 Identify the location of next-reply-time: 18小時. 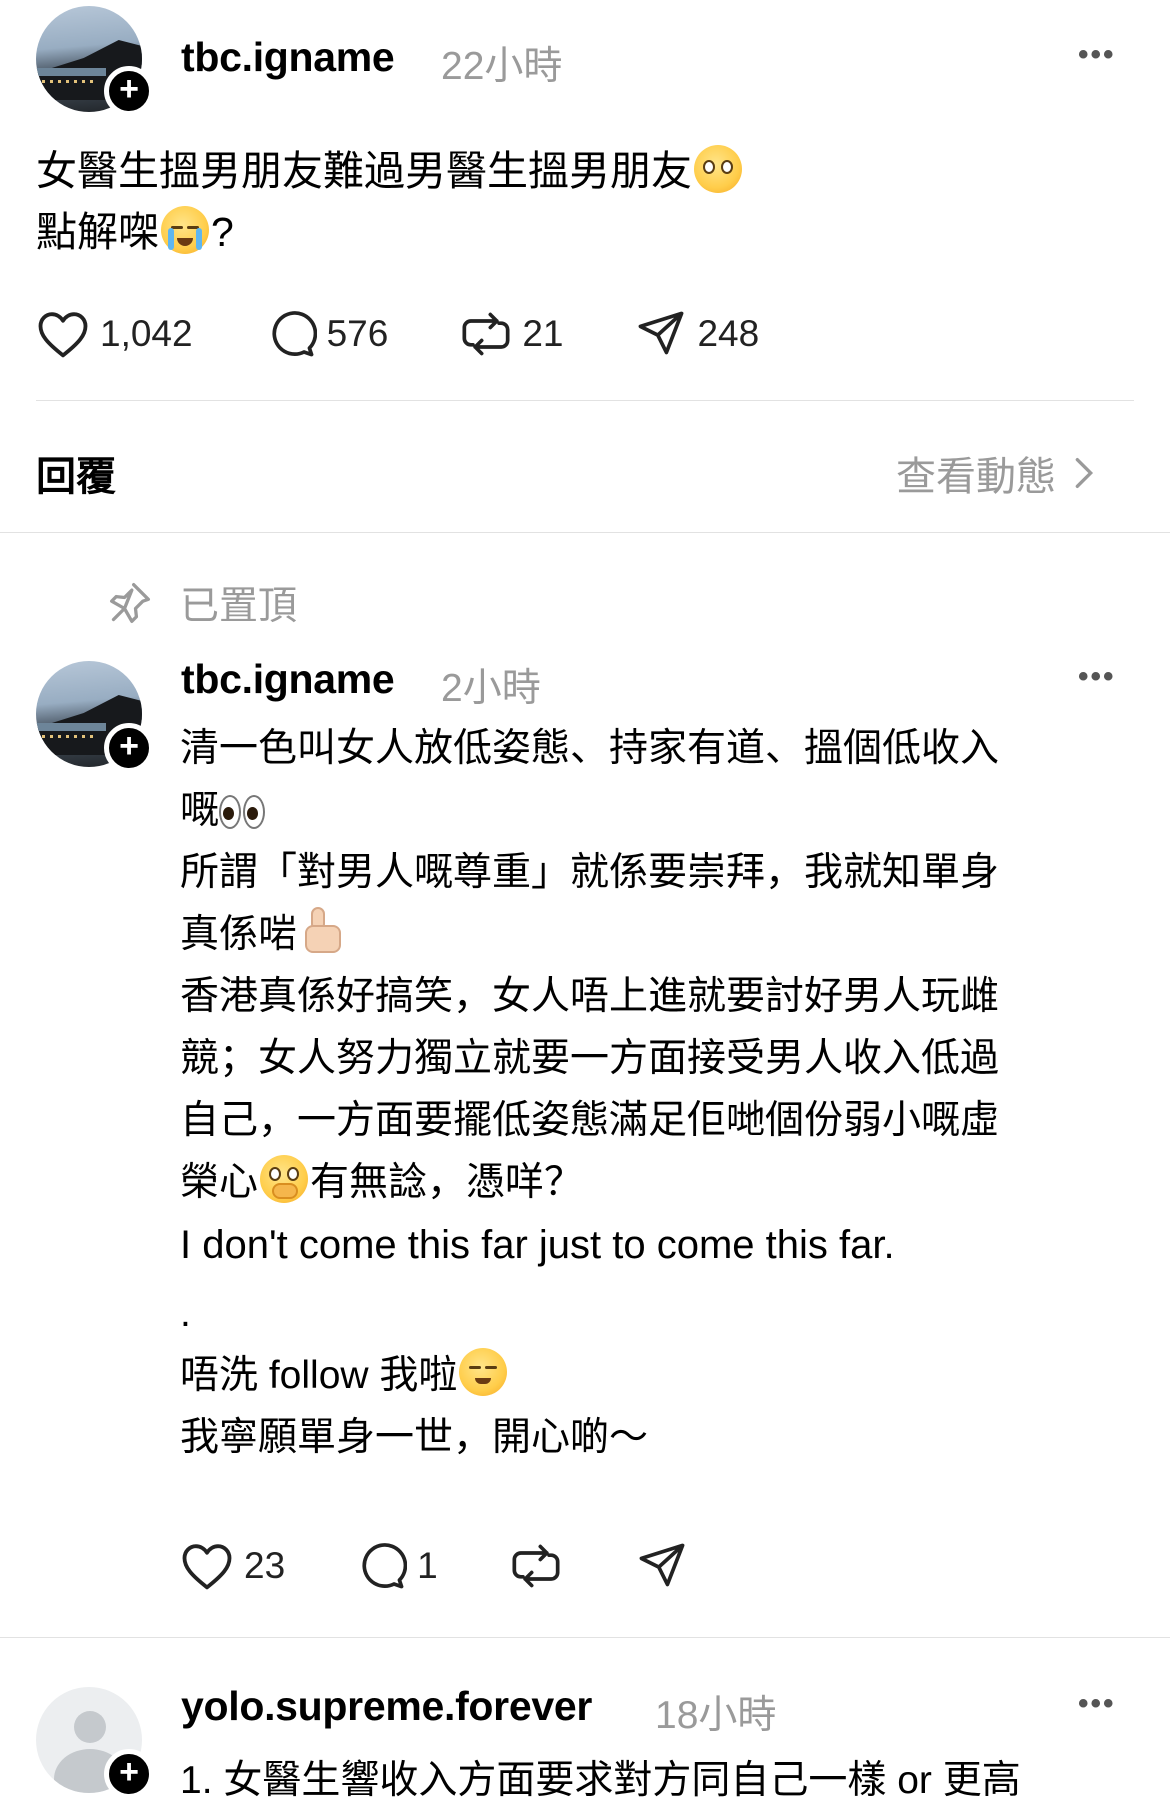
(716, 1715).